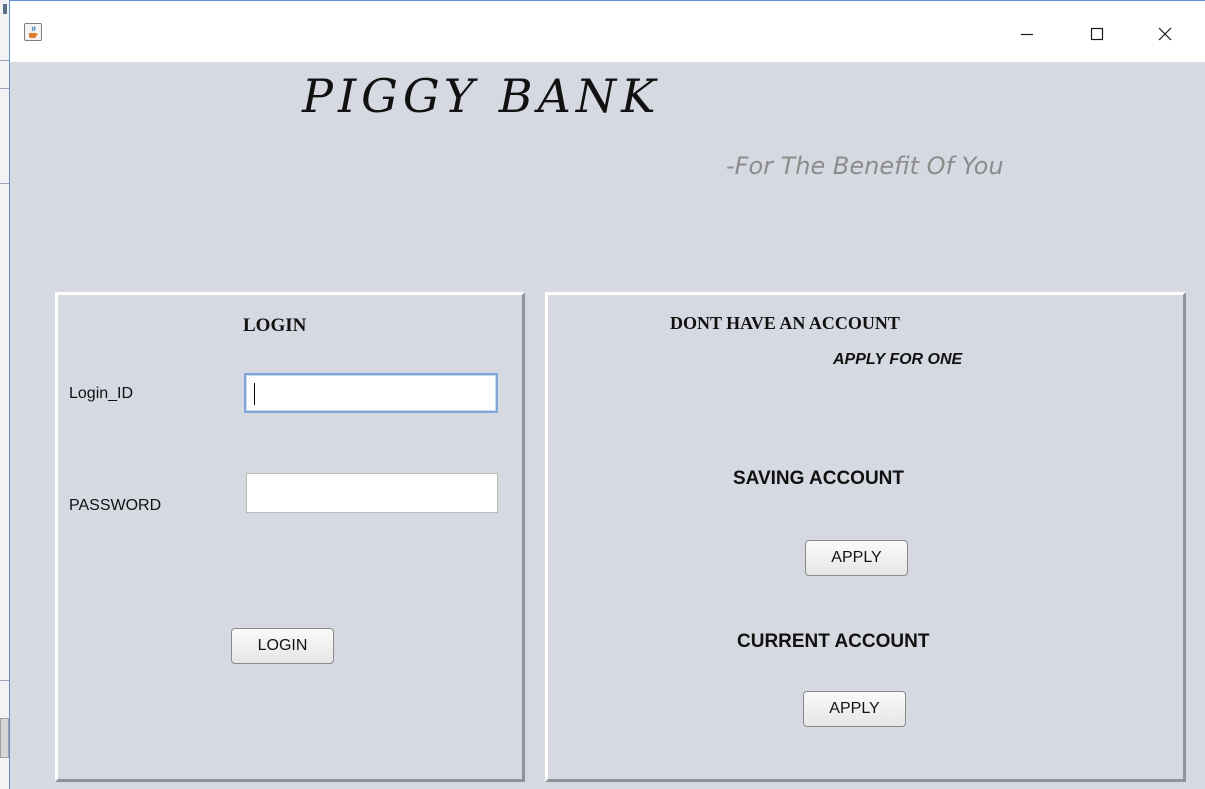 Image resolution: width=1205 pixels, height=789 pixels. Describe the element at coordinates (856, 558) in the screenshot. I see `saving-apply-button: APPLY` at that location.